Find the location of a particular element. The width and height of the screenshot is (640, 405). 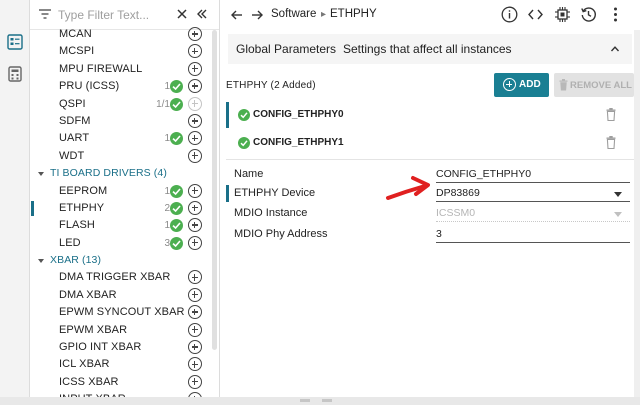

sidebar-scrollbar is located at coordinates (214, 190).